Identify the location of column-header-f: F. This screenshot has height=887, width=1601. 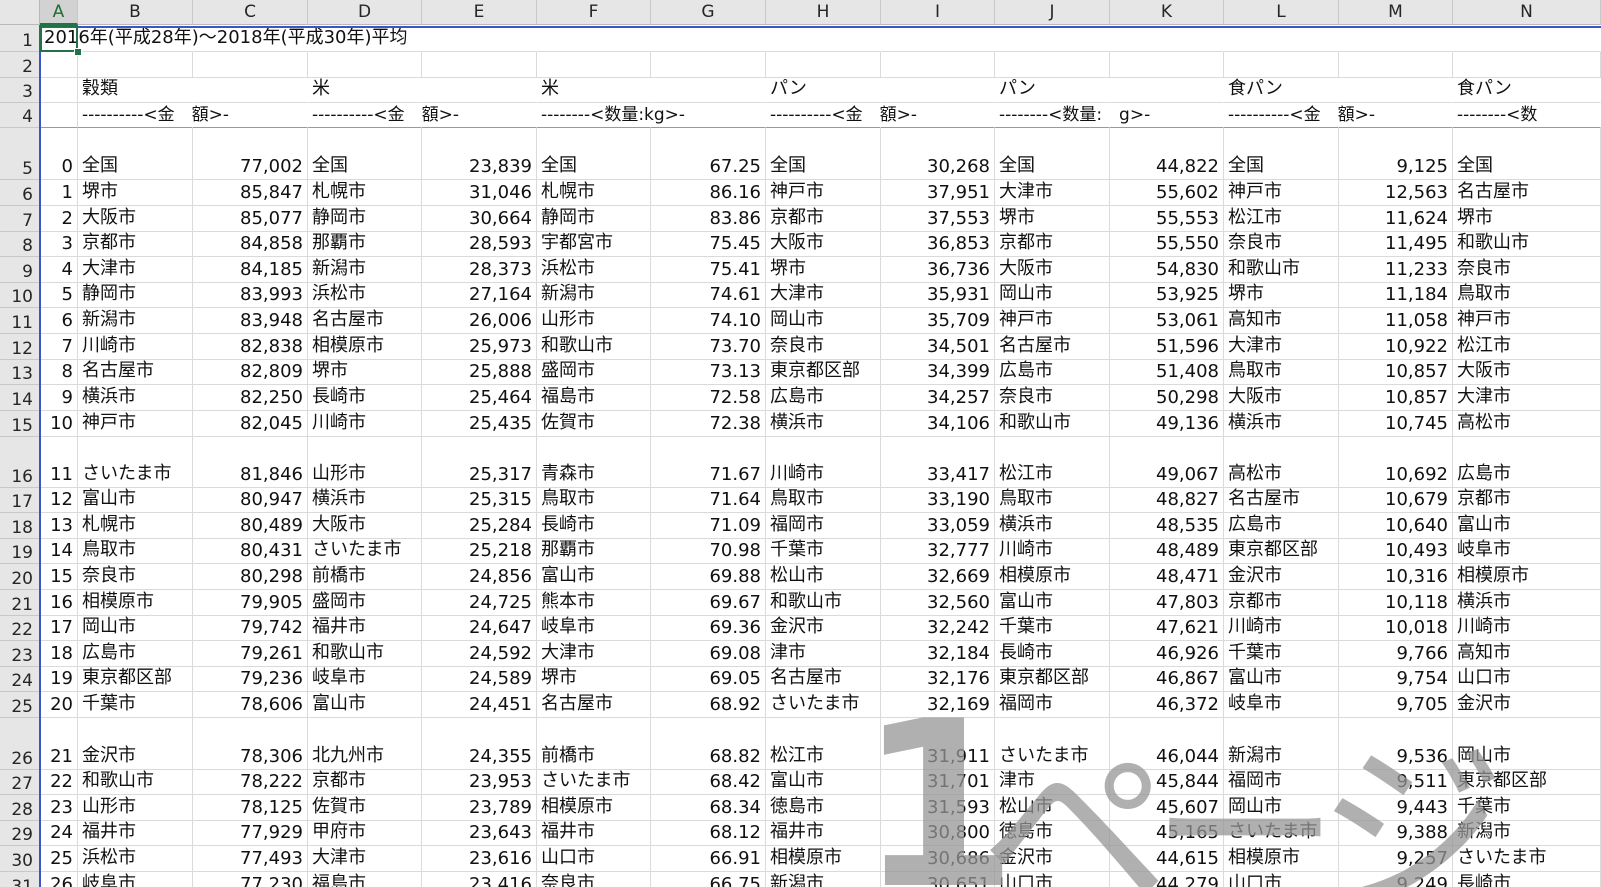
(594, 12).